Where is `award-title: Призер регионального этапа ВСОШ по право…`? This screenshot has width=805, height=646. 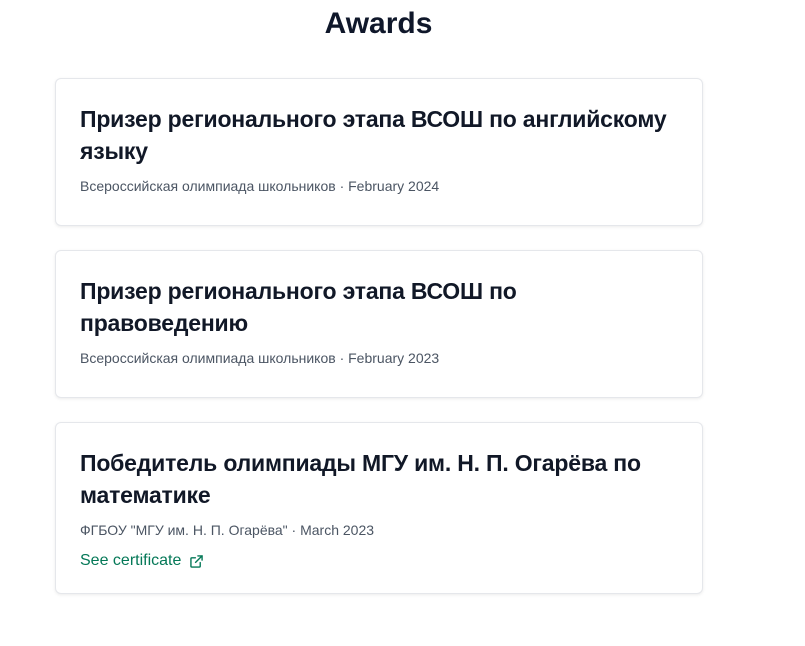 award-title: Призер регионального этапа ВСОШ по право… is located at coordinates (298, 307).